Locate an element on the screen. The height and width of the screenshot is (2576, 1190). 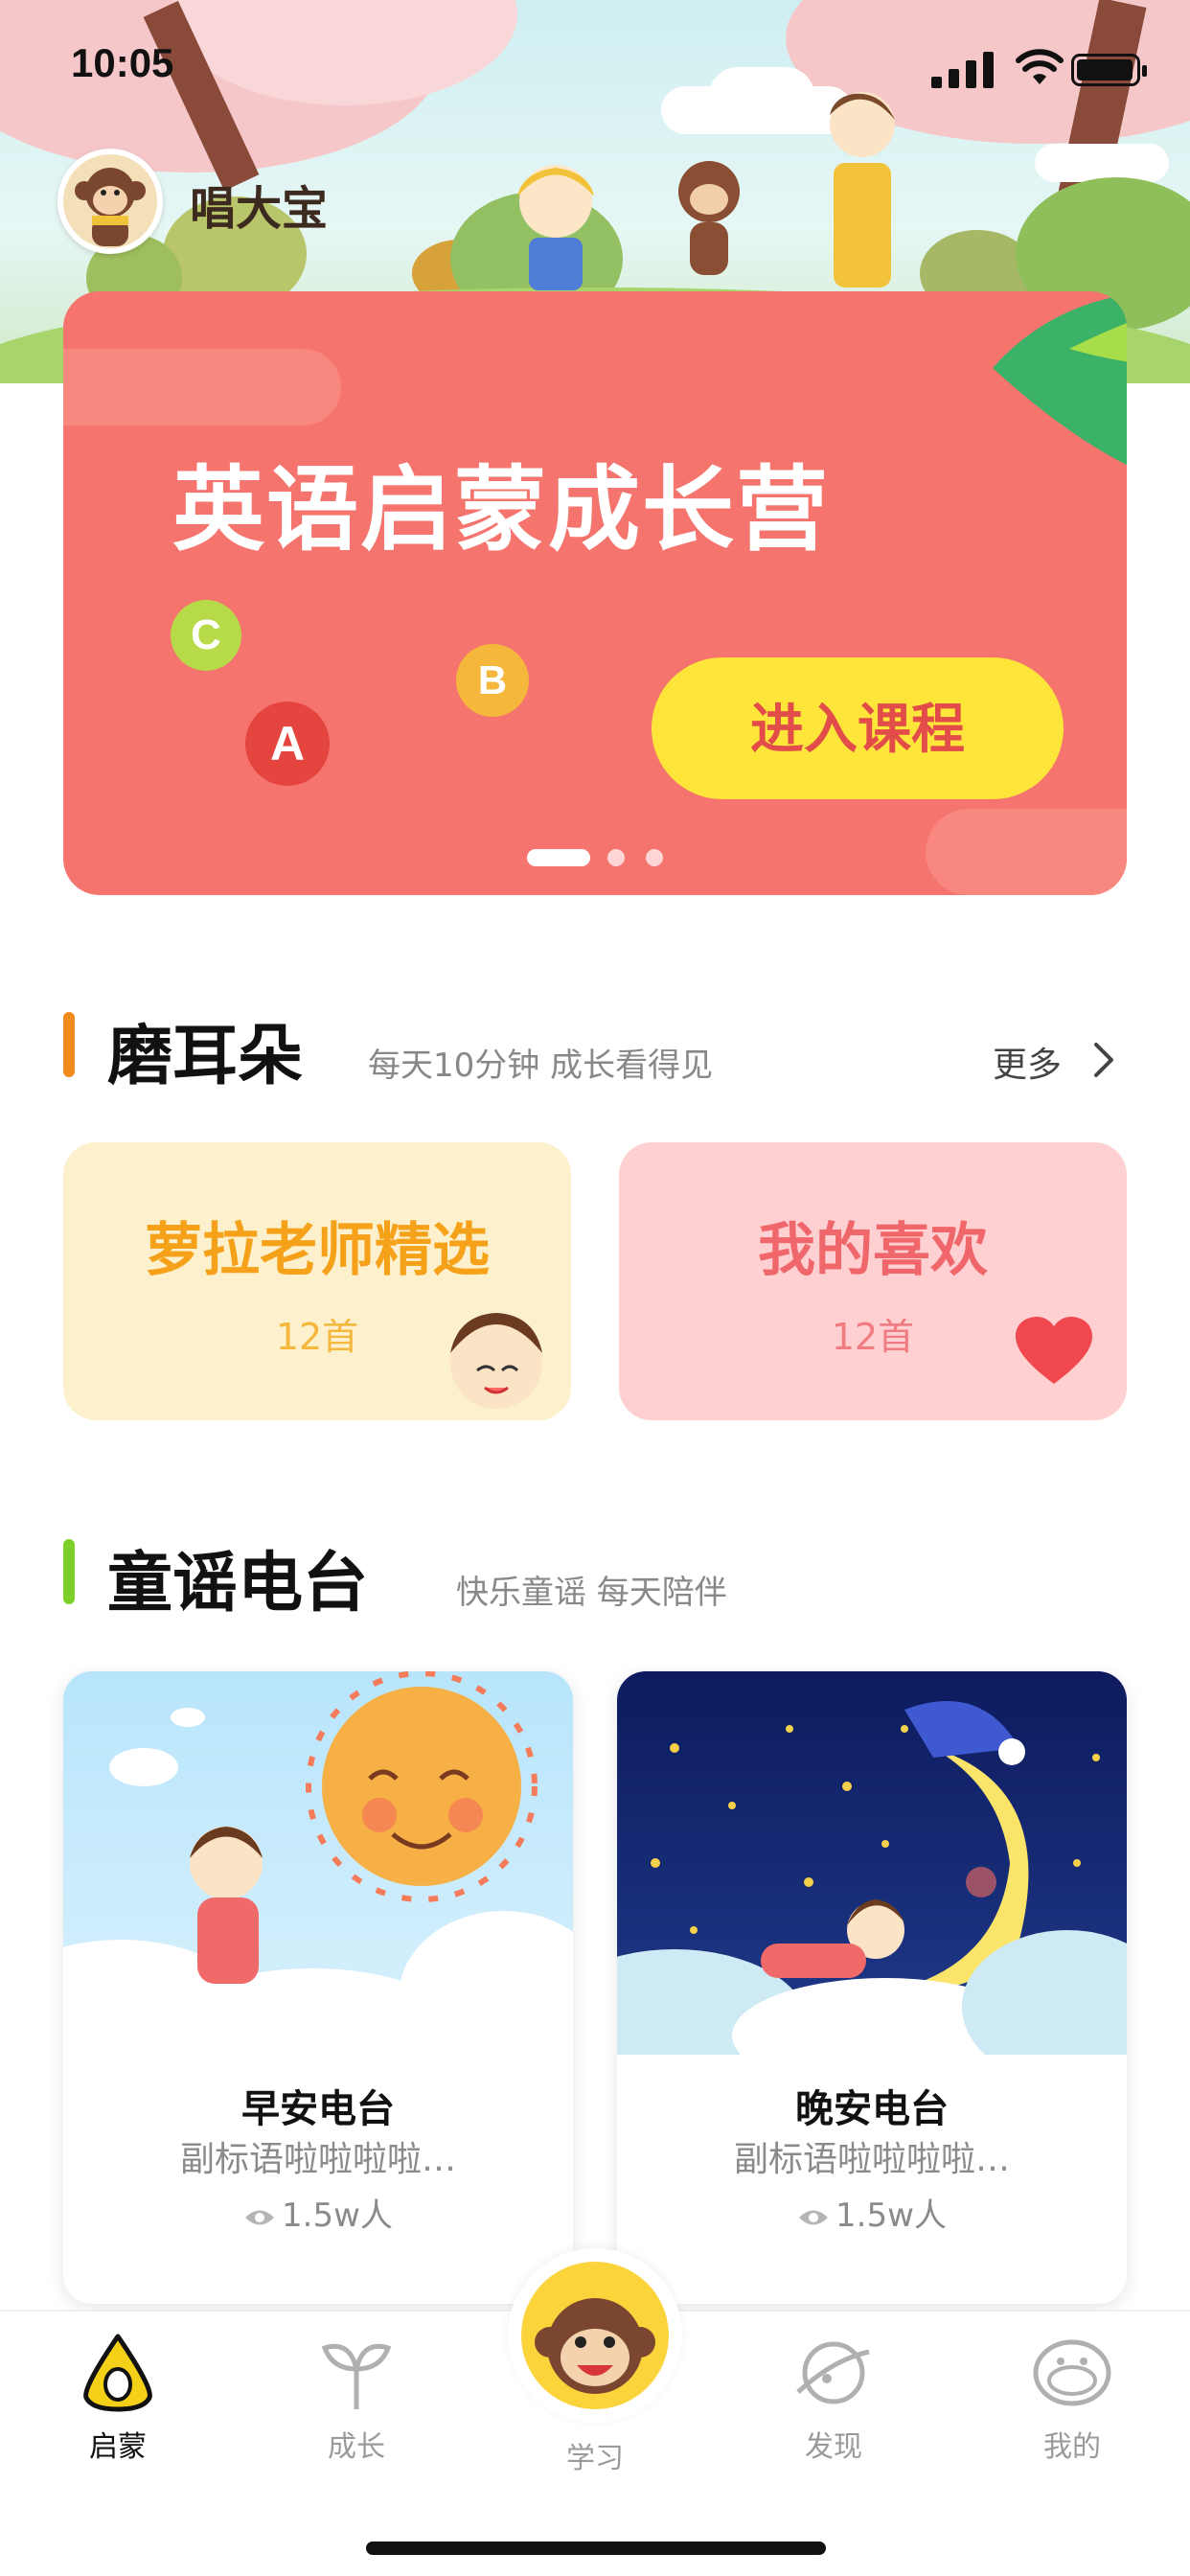
monkey-character-icon is located at coordinates (709, 218).